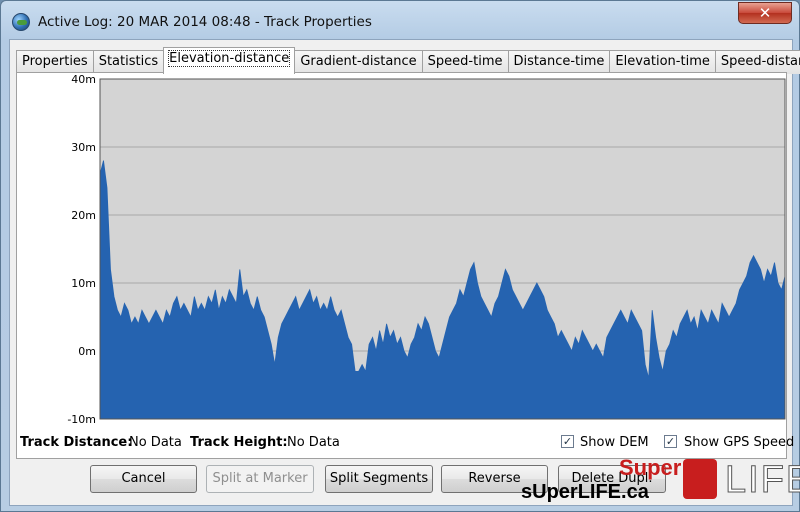 The width and height of the screenshot is (800, 512). I want to click on watermark-seal-icon, so click(700, 479).